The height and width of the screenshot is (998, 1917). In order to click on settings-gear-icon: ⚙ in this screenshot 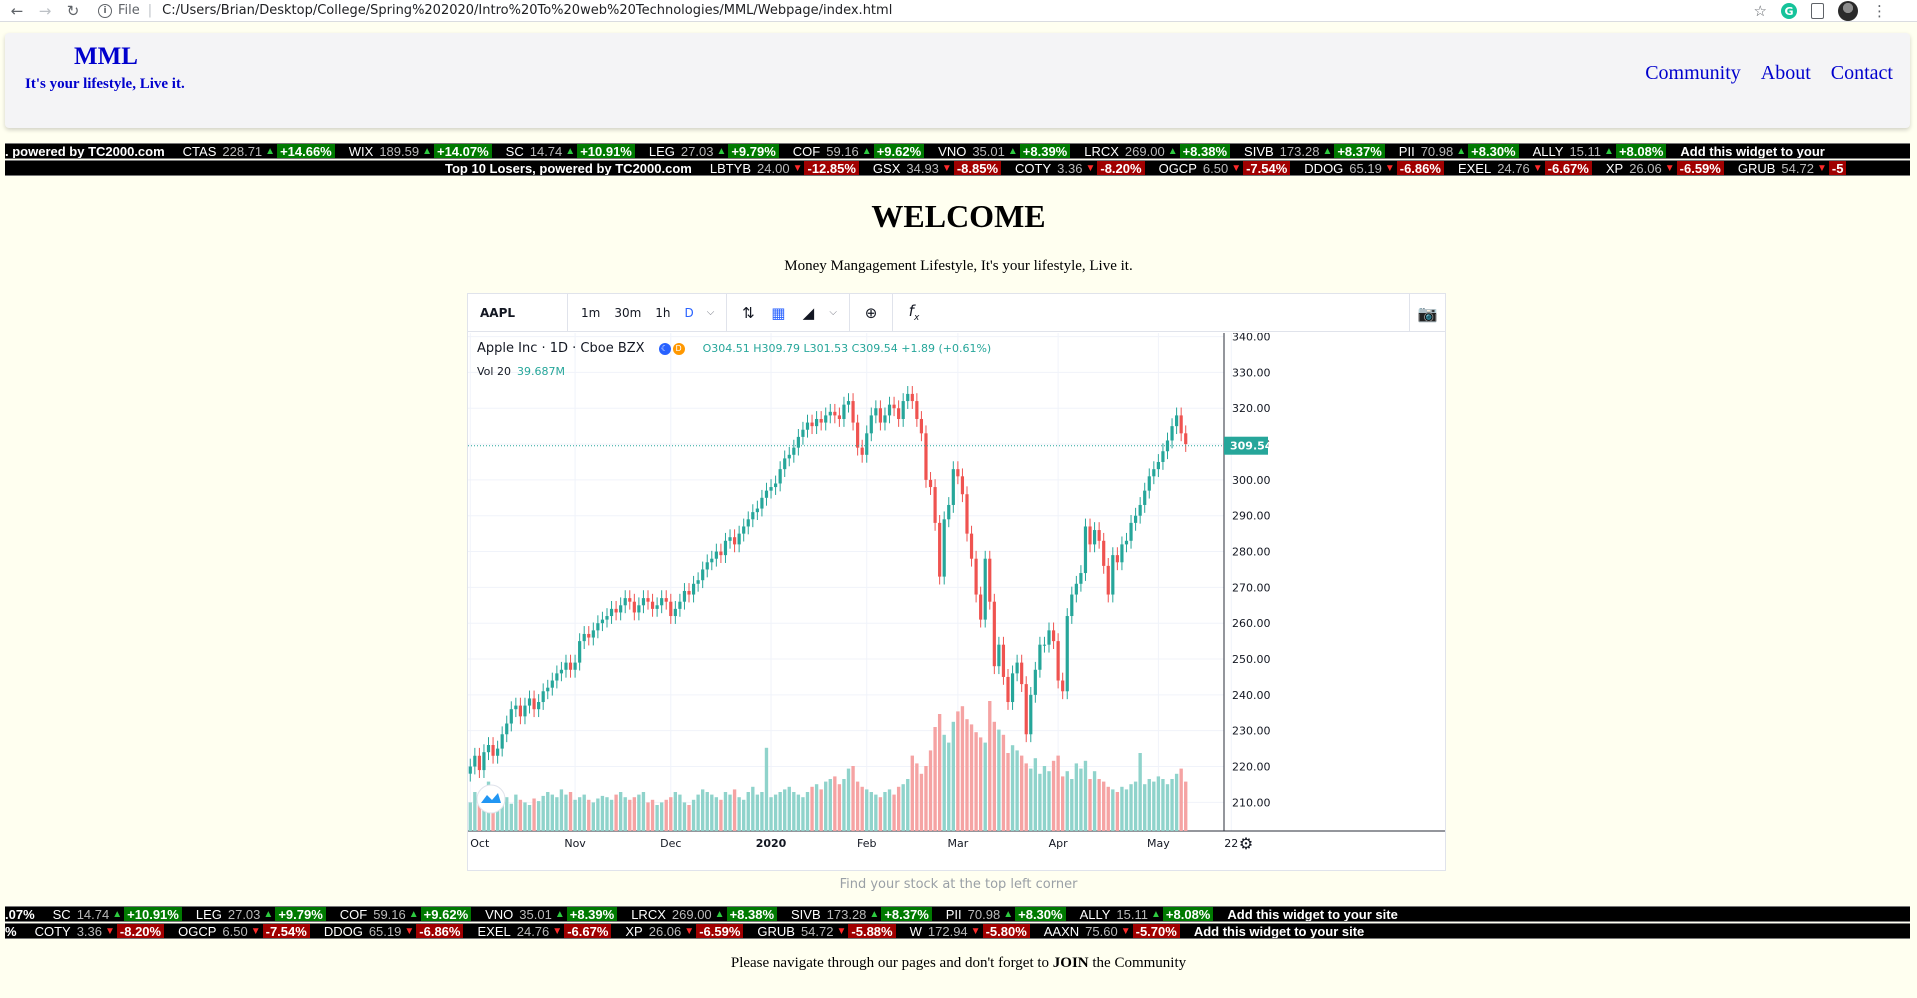, I will do `click(1246, 843)`.